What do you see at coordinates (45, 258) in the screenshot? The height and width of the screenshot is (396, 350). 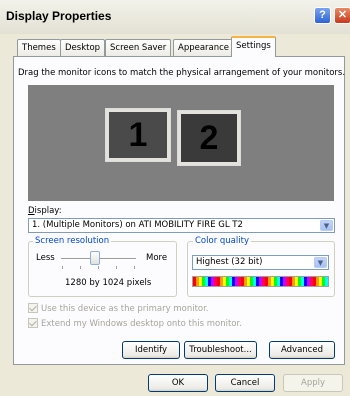 I see `less-label: Less` at bounding box center [45, 258].